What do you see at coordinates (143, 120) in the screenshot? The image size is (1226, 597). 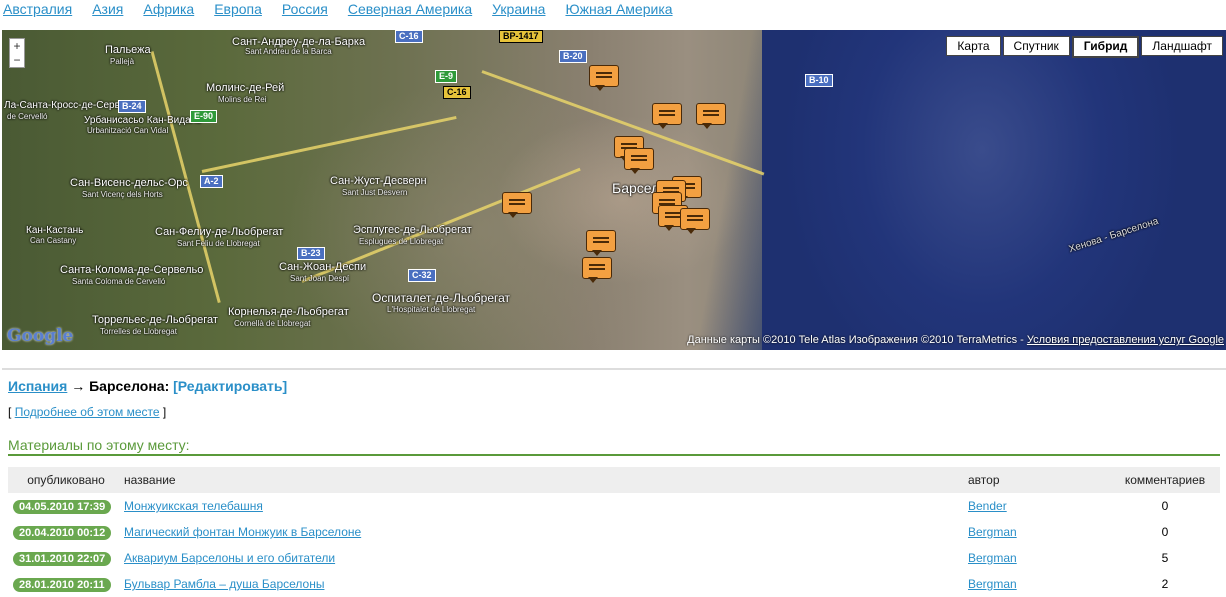 I see `map-label: Урбанисасьо Кан-Видаль` at bounding box center [143, 120].